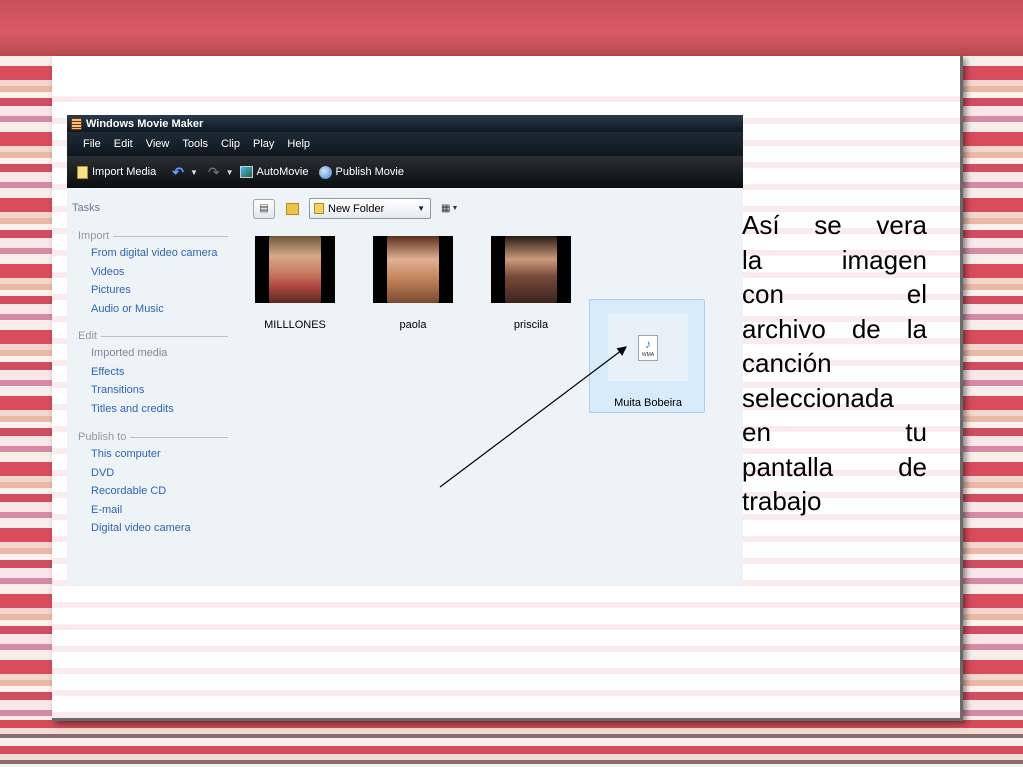 This screenshot has width=1023, height=767. I want to click on import-media-button: Import Media, so click(117, 172).